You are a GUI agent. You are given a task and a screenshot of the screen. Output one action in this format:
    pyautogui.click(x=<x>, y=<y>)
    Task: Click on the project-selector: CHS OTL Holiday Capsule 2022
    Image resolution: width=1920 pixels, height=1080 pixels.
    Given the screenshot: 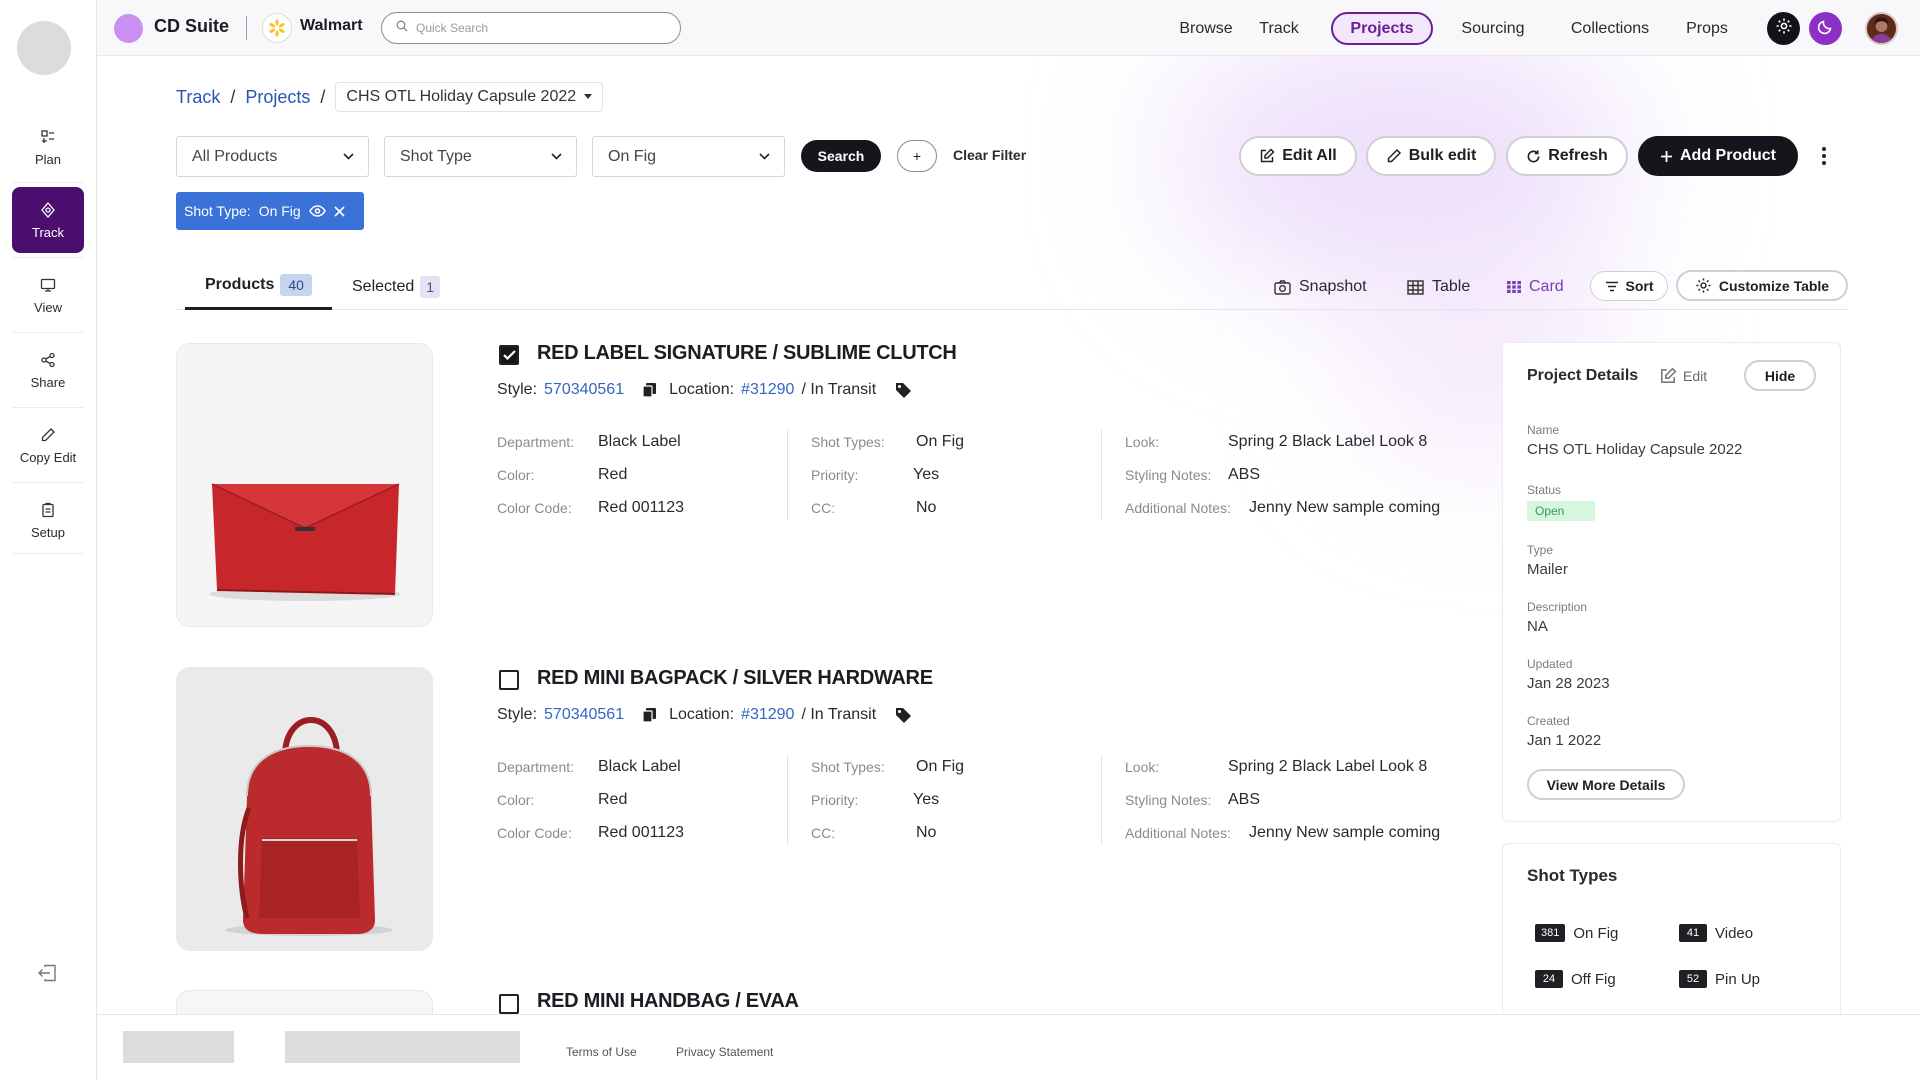 What is the action you would take?
    pyautogui.click(x=469, y=97)
    